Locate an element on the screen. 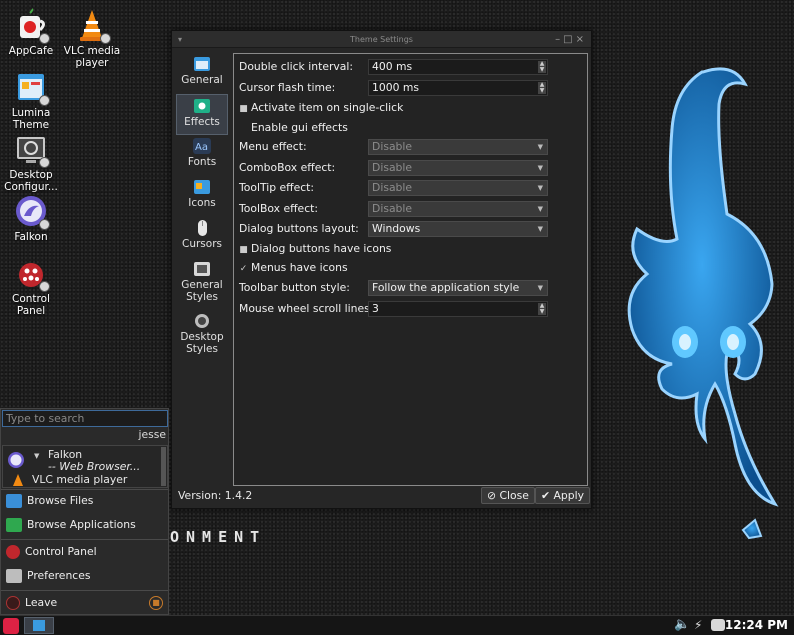 This screenshot has height=635, width=794. single-click-checkbox: ■ Activate item on single-click is located at coordinates (321, 108).